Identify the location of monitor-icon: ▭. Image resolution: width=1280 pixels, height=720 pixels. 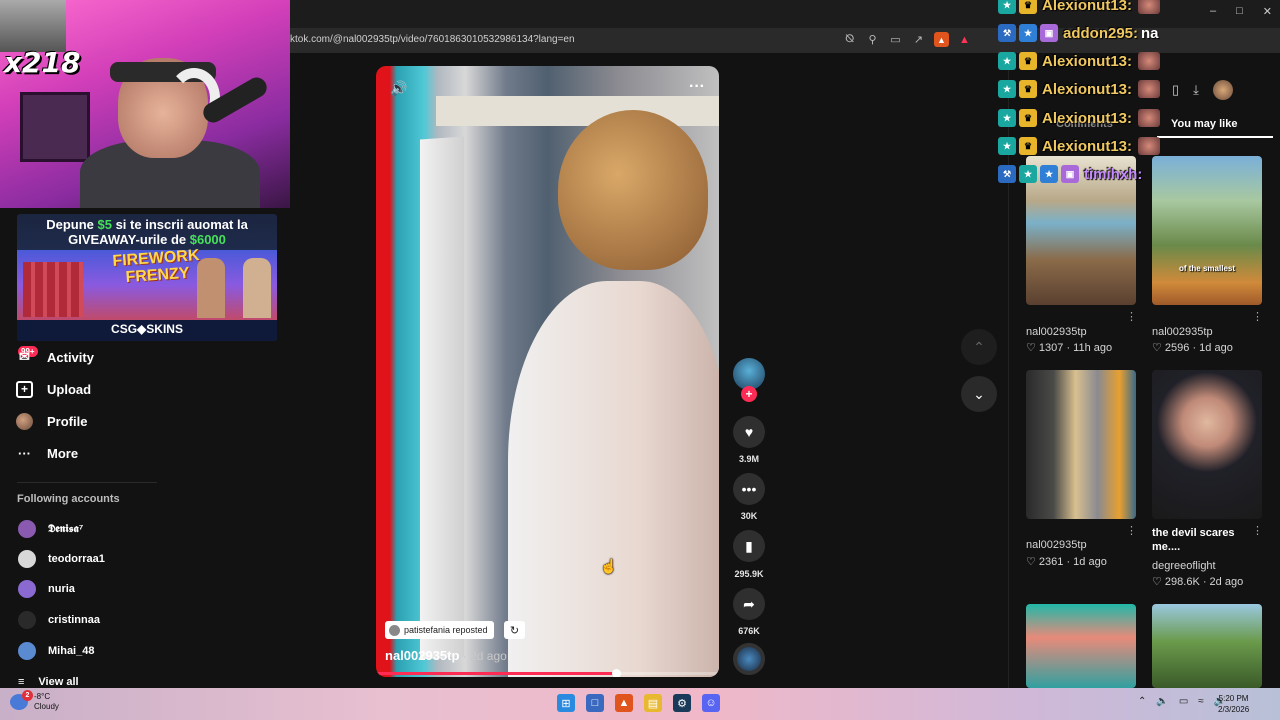
(1183, 701).